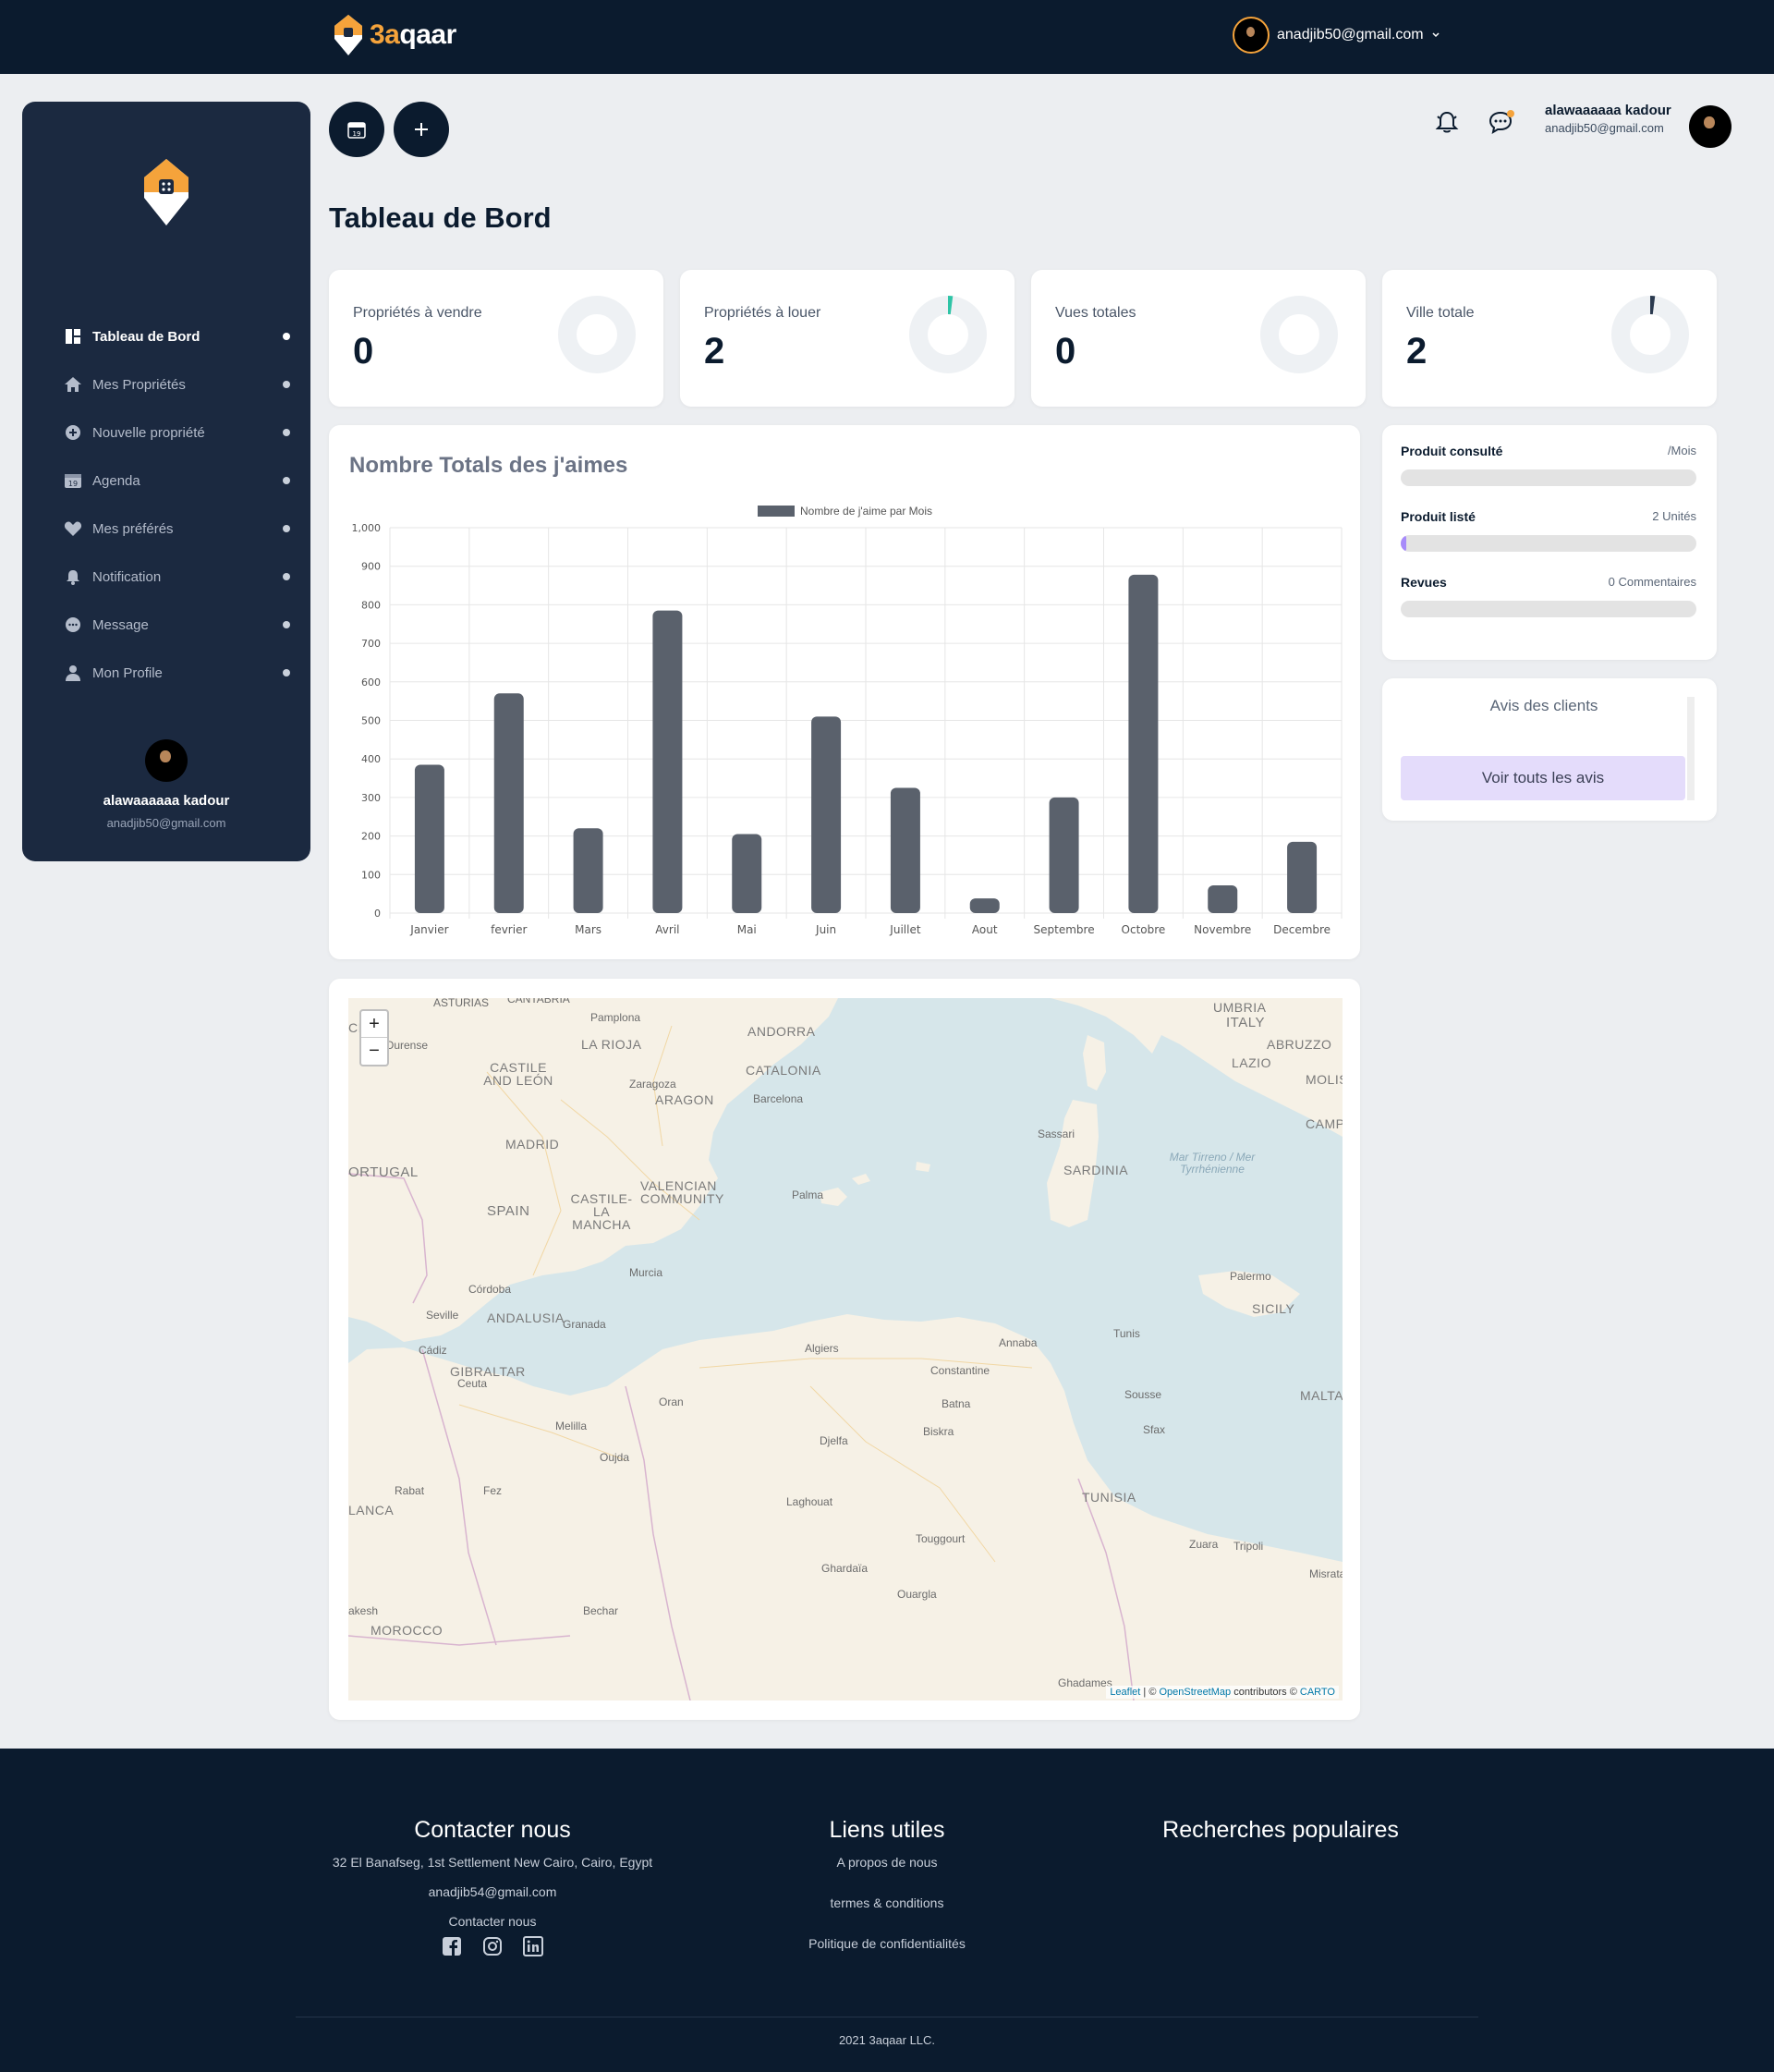 This screenshot has height=2072, width=1774. Describe the element at coordinates (1474, 124) in the screenshot. I see `header-icons` at that location.